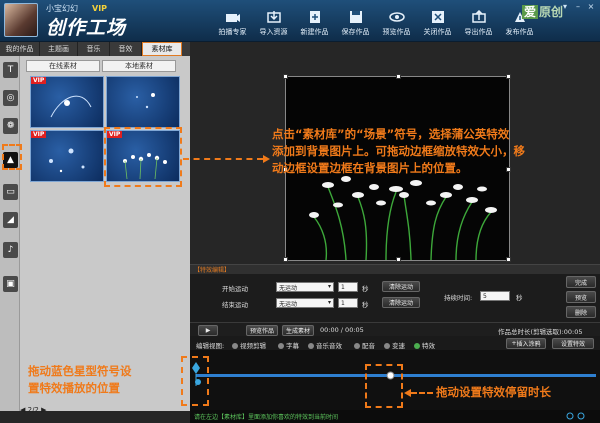 The height and width of the screenshot is (423, 600). What do you see at coordinates (305, 303) in the screenshot?
I see `end-motion-select: 无运动` at bounding box center [305, 303].